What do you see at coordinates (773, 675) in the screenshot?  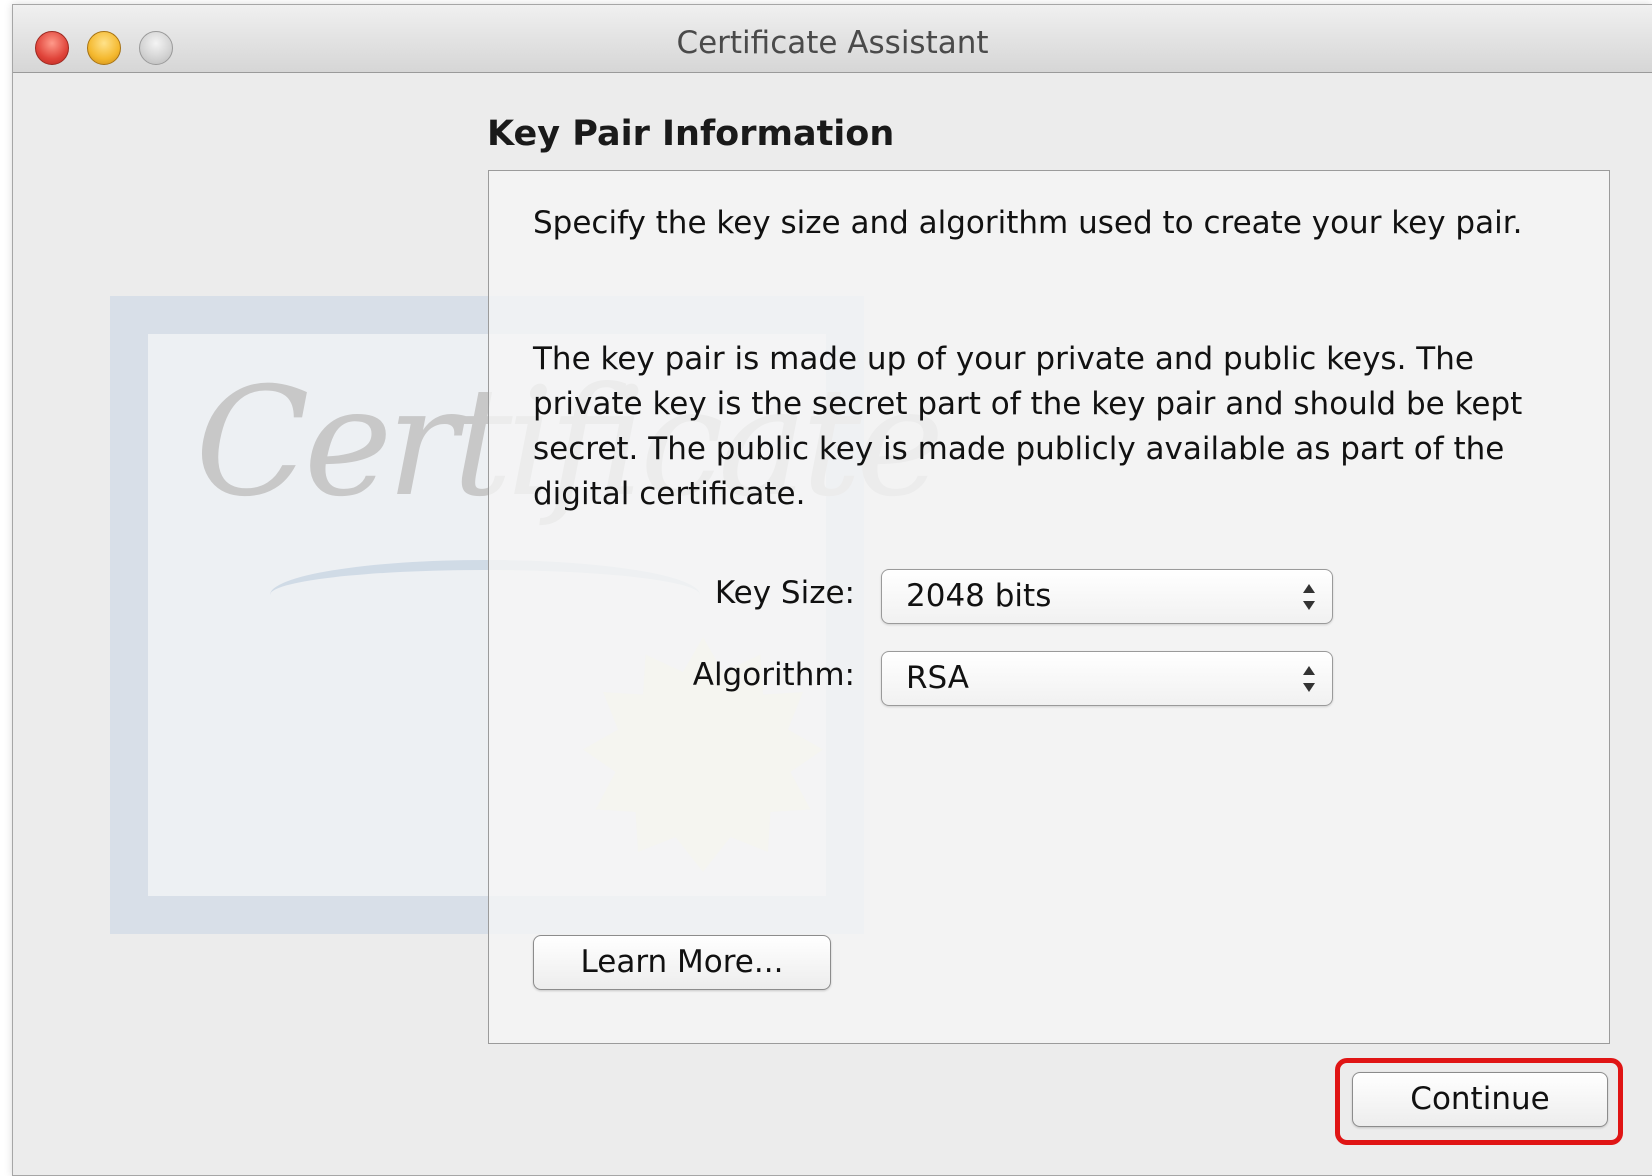 I see `algorithm-label: Algorithm:` at bounding box center [773, 675].